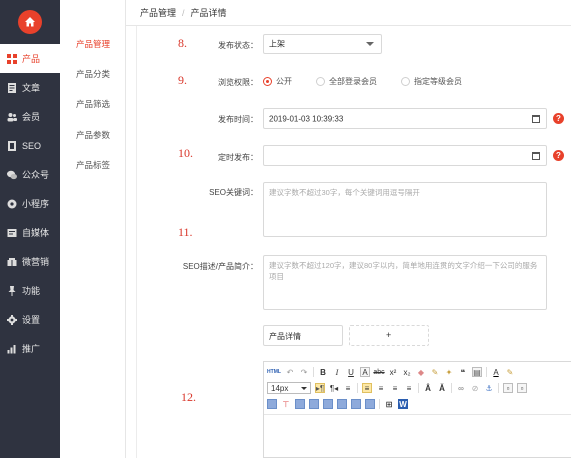  Describe the element at coordinates (381, 388) in the screenshot. I see `align-center-icon: ≡` at that location.